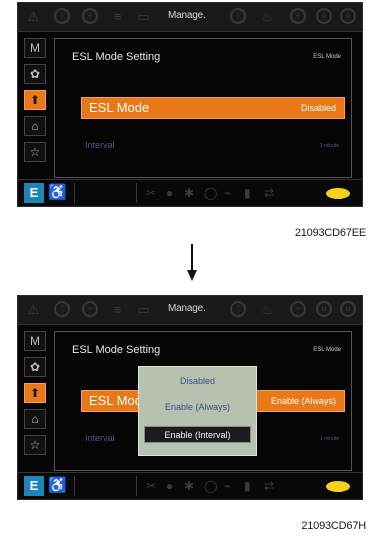 This screenshot has width=384, height=540. What do you see at coordinates (197, 434) in the screenshot?
I see `option-enable-interval: Enable (Interval)` at bounding box center [197, 434].